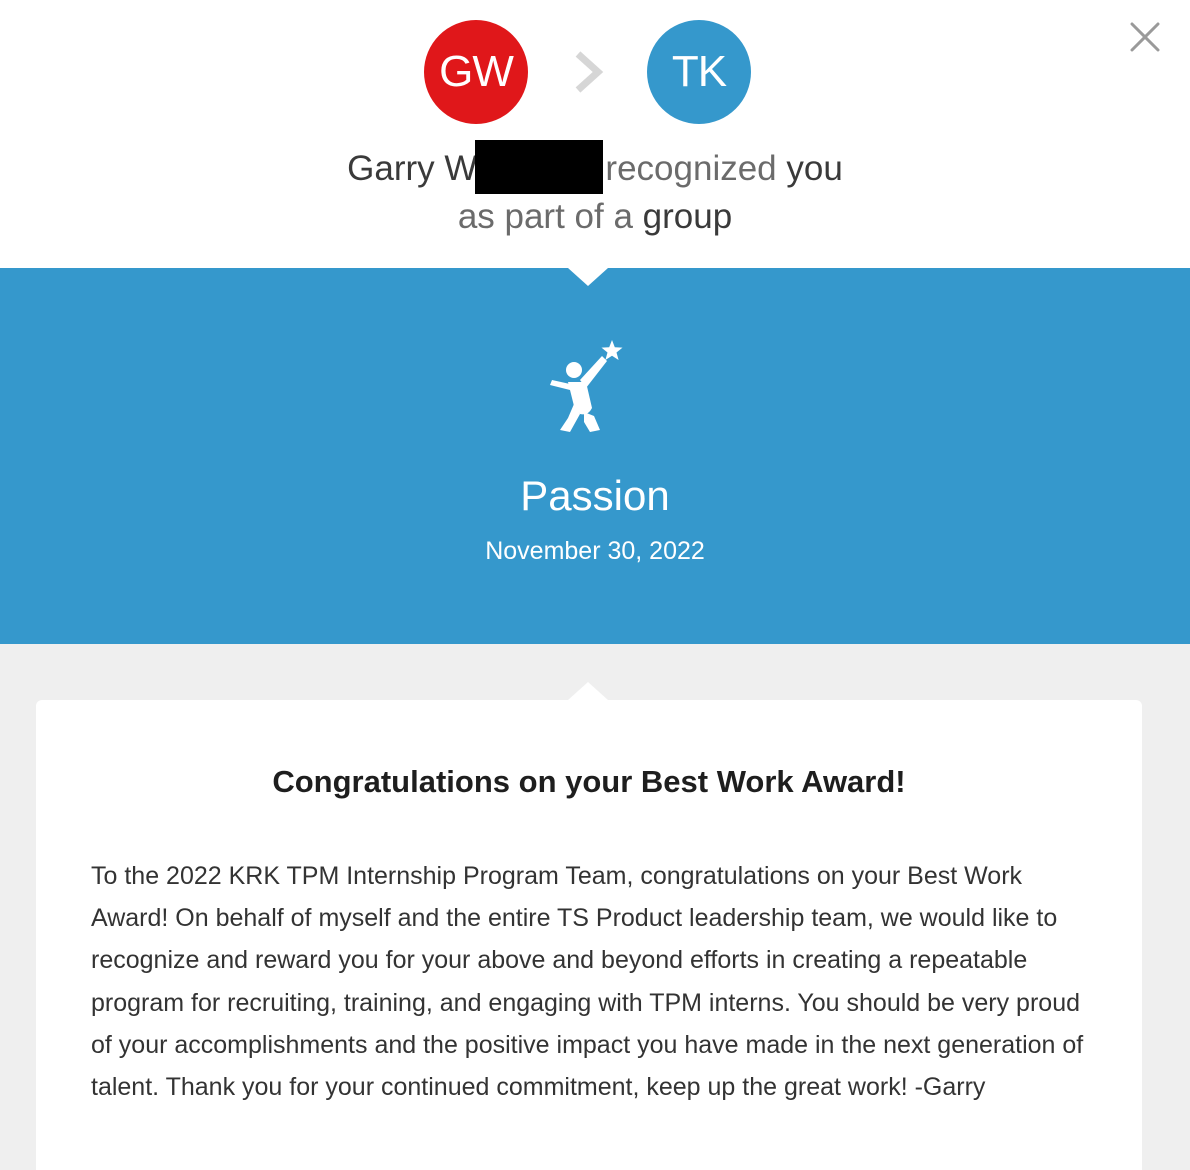 This screenshot has width=1190, height=1170. Describe the element at coordinates (814, 168) in the screenshot. I see `you-text: you` at that location.